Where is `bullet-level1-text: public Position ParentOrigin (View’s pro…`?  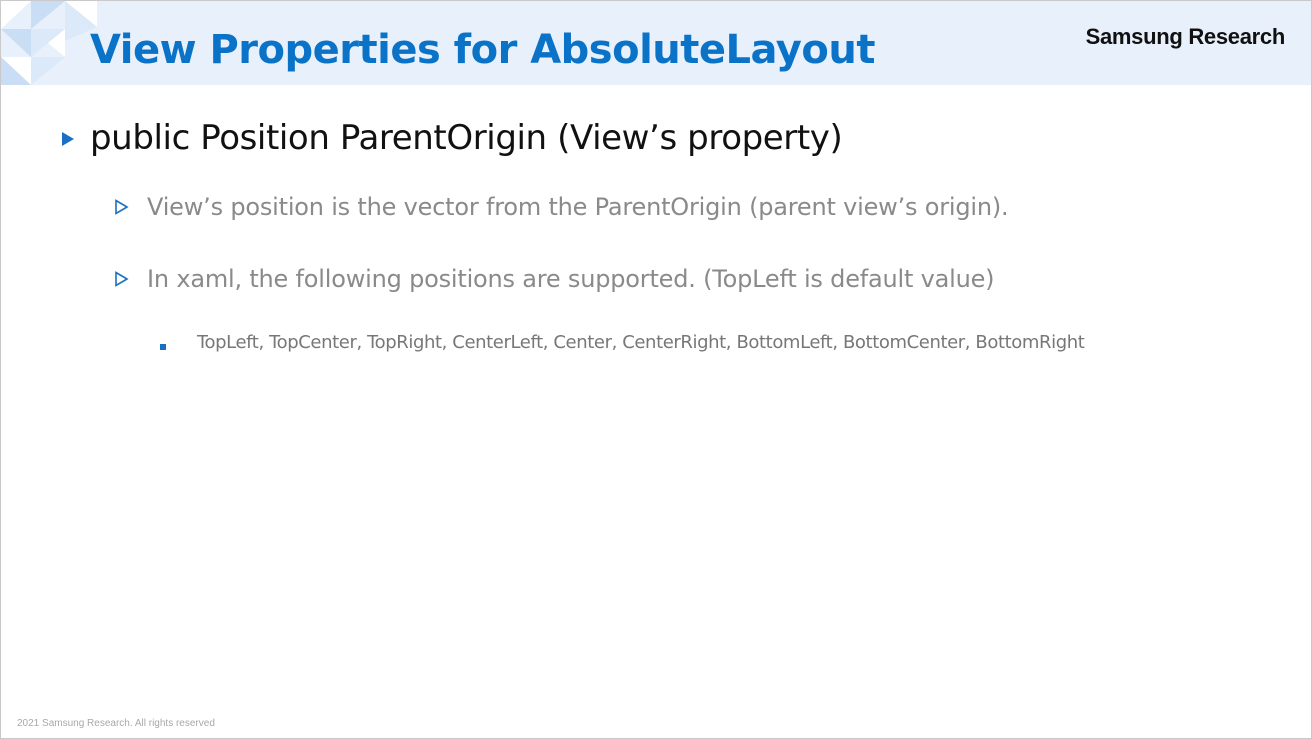
bullet-level1-text: public Position ParentOrigin (View’s pro… is located at coordinates (466, 138).